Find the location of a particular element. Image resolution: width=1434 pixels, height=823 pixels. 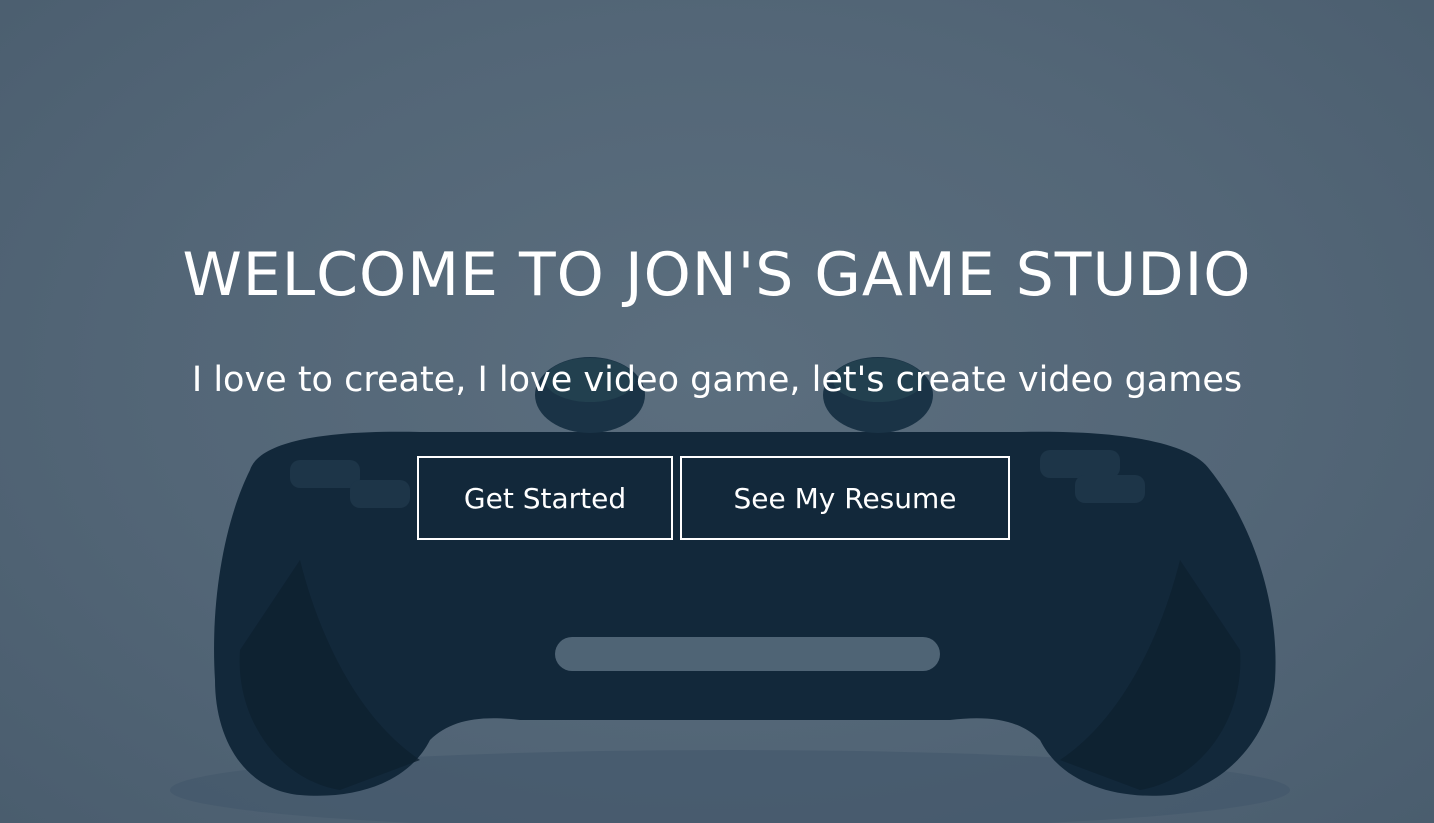

get-started-button: Get Started is located at coordinates (545, 498).